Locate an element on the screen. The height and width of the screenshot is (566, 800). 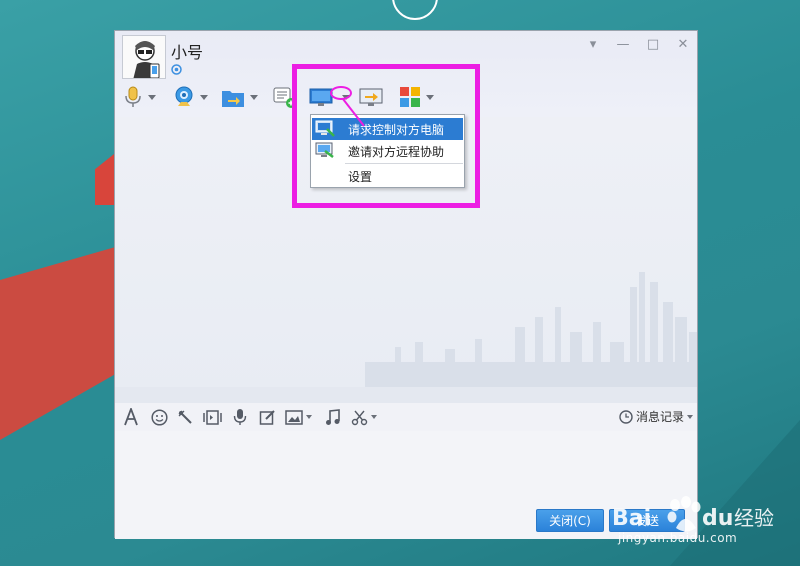
highlight-pointer is located at coordinates (353, 112).